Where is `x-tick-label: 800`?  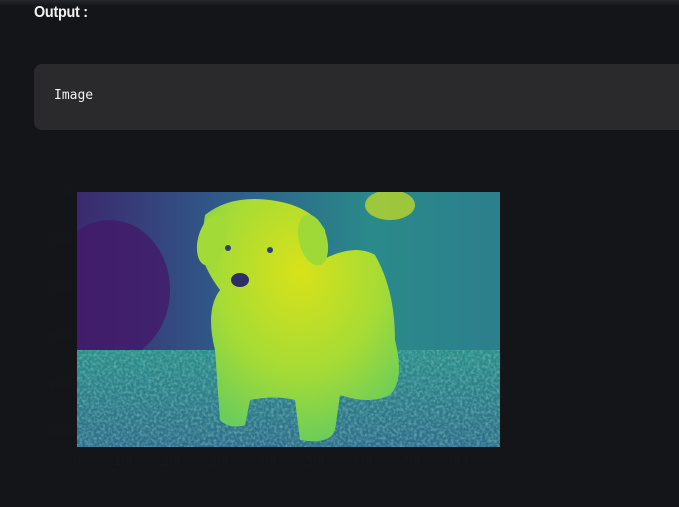
x-tick-label: 800 is located at coordinates (461, 461).